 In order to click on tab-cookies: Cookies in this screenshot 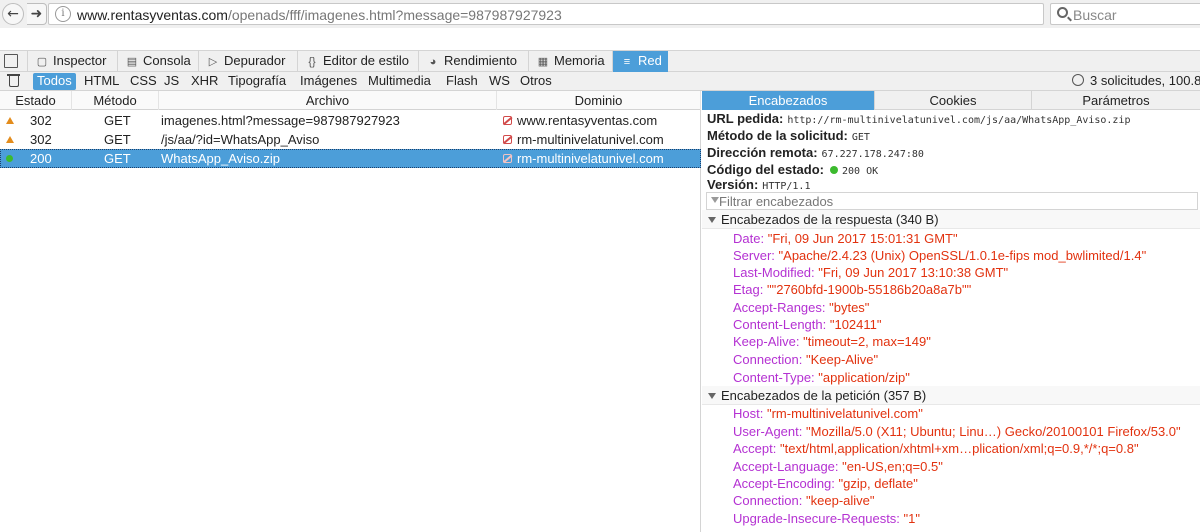, I will do `click(953, 100)`.